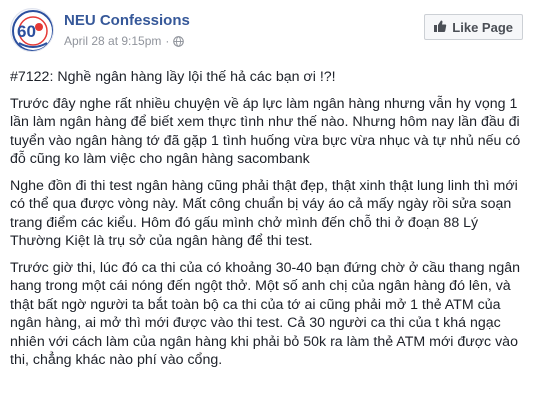  I want to click on like-page-button: Like Page, so click(473, 27).